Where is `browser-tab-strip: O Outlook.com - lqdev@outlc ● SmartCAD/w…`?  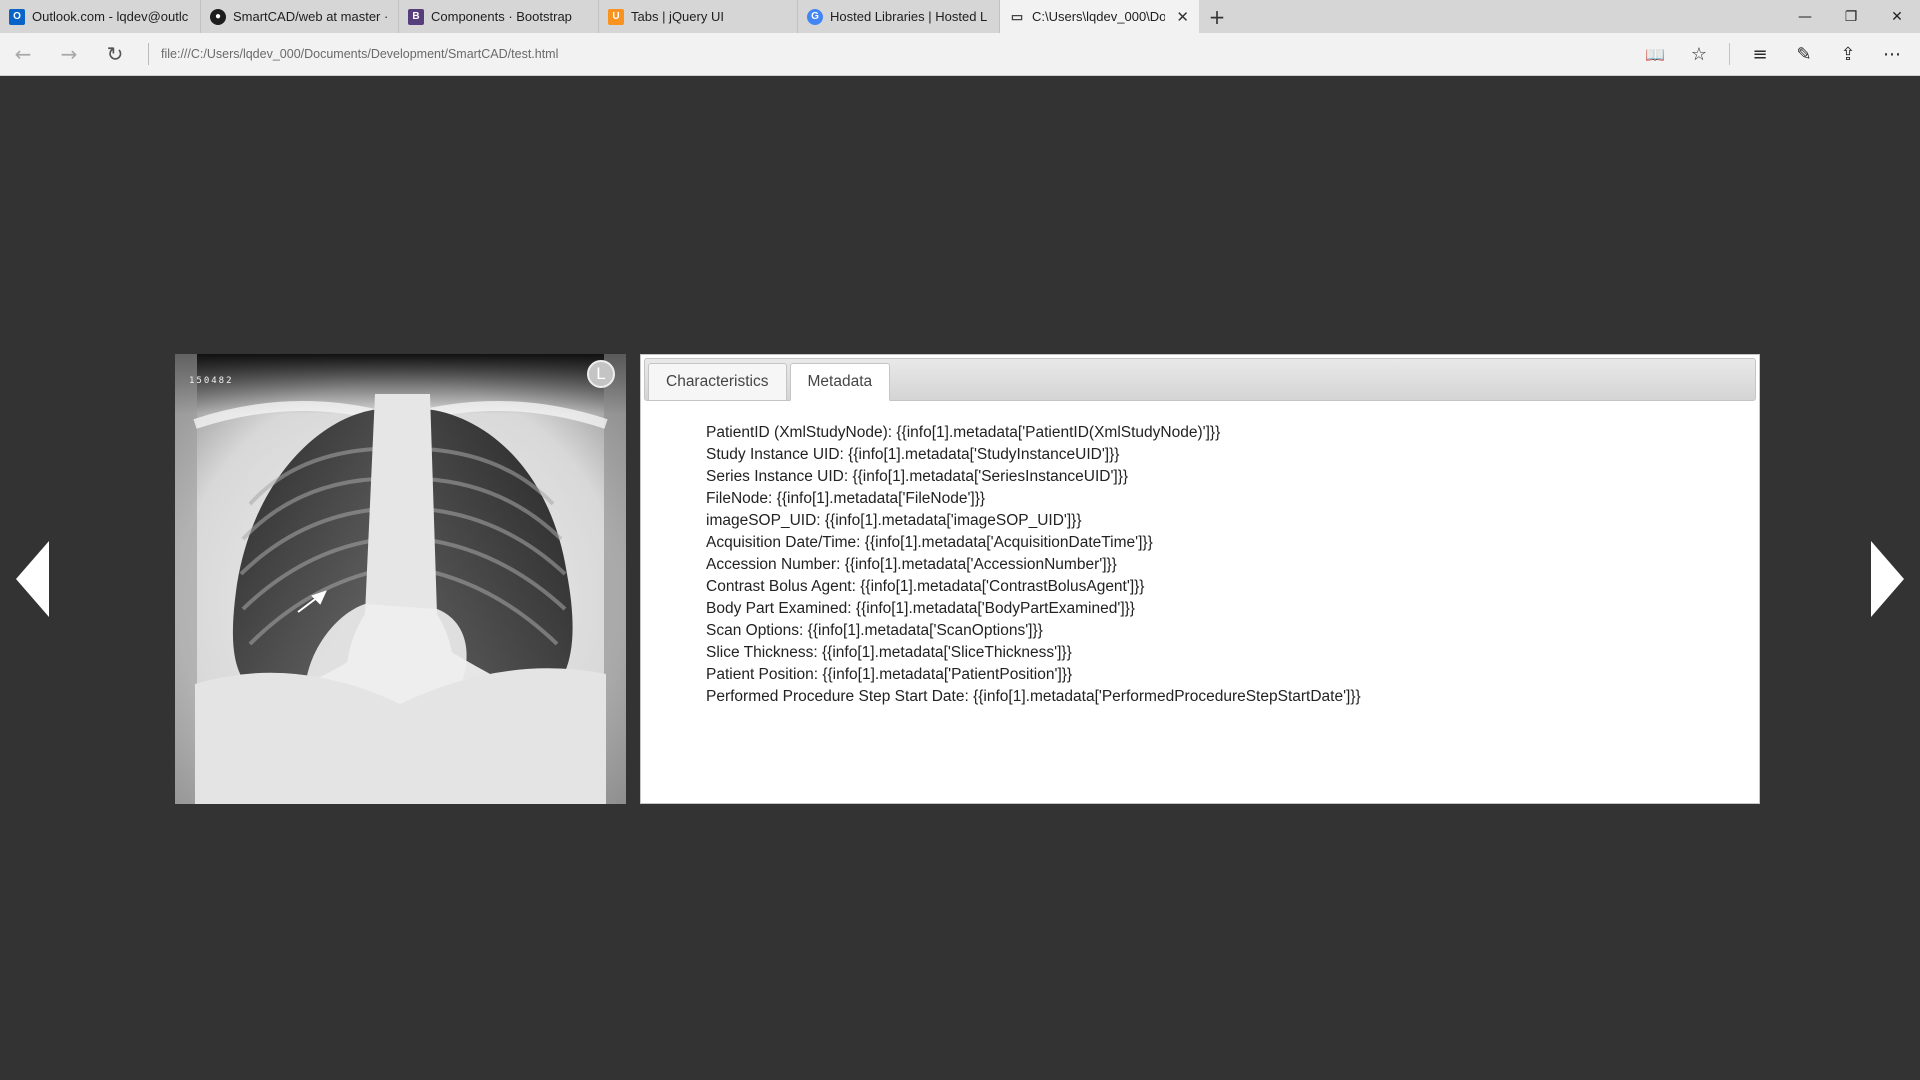
browser-tab-strip: O Outlook.com - lqdev@outlc ● SmartCAD/w… is located at coordinates (960, 16).